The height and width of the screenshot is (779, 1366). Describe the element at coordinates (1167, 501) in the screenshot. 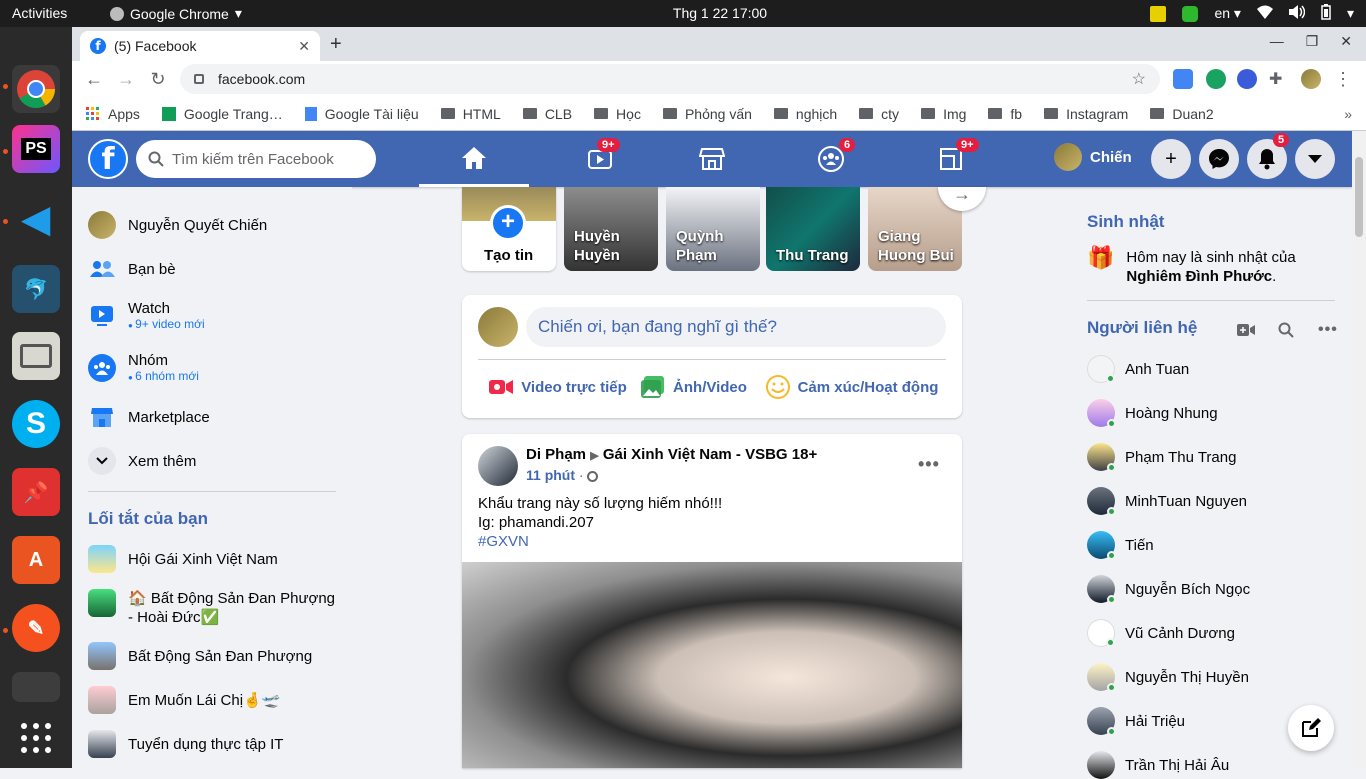

I see `contact-item: MinhTuan Nguyen` at that location.